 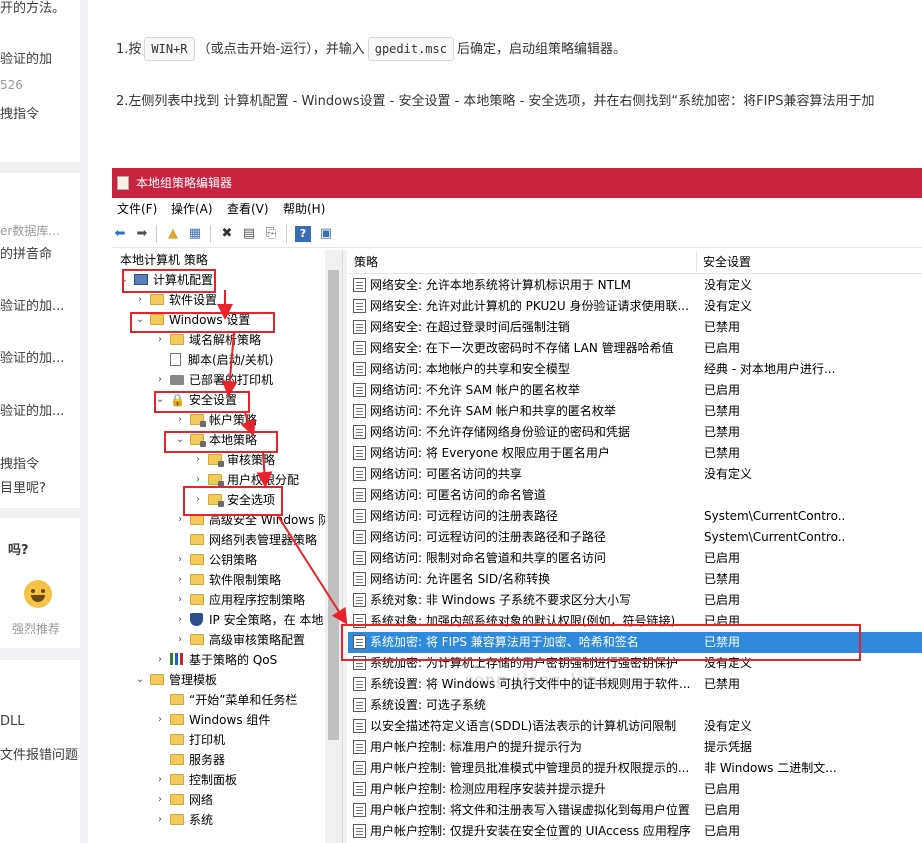 I want to click on policy-row: 网络安全: 在下一次更改密码时不存储 LAN 管理器哈希值 已启用, so click(x=635, y=348).